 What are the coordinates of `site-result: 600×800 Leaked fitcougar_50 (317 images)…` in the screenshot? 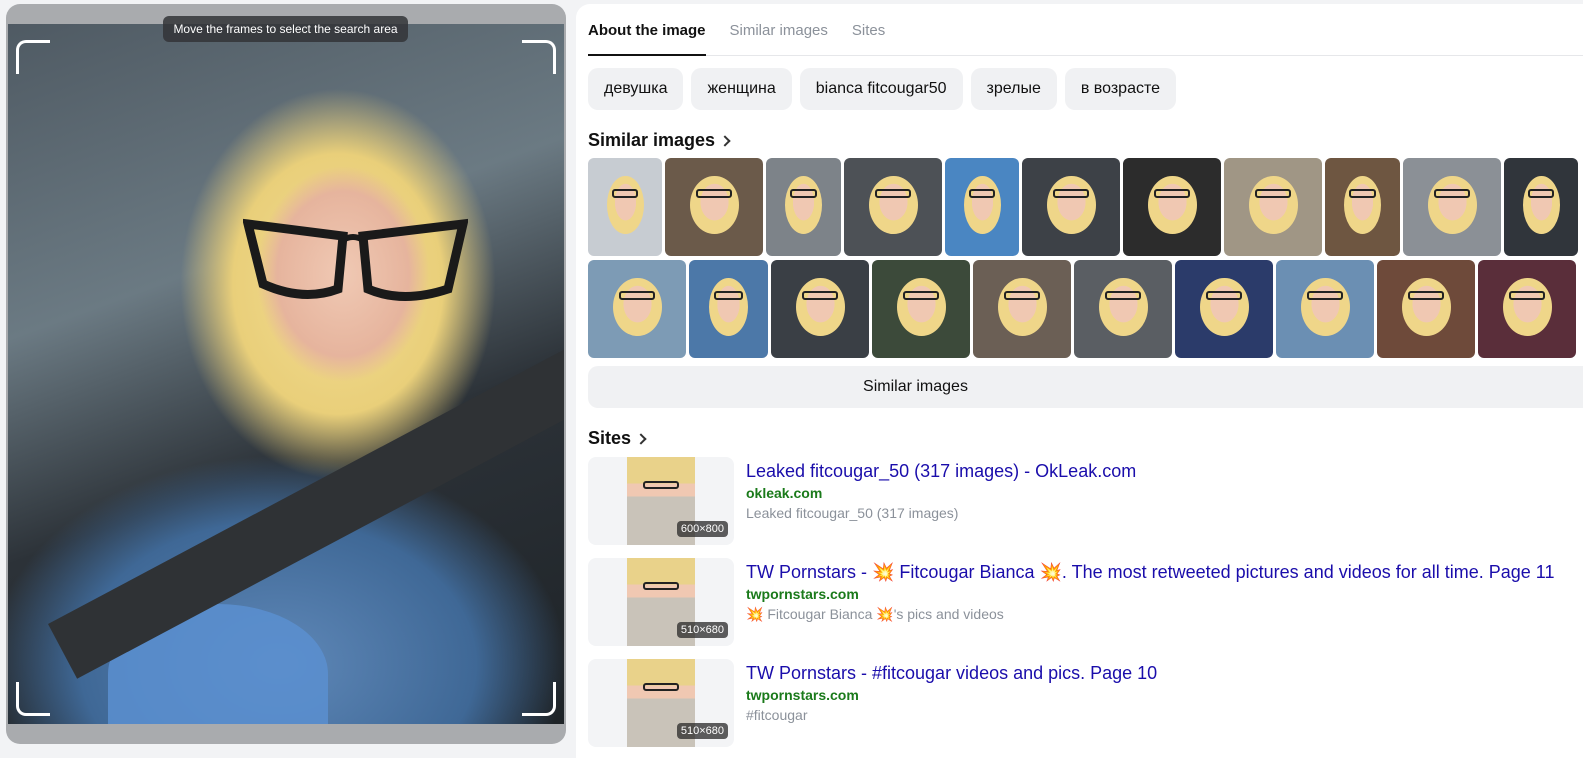 It's located at (1083, 502).